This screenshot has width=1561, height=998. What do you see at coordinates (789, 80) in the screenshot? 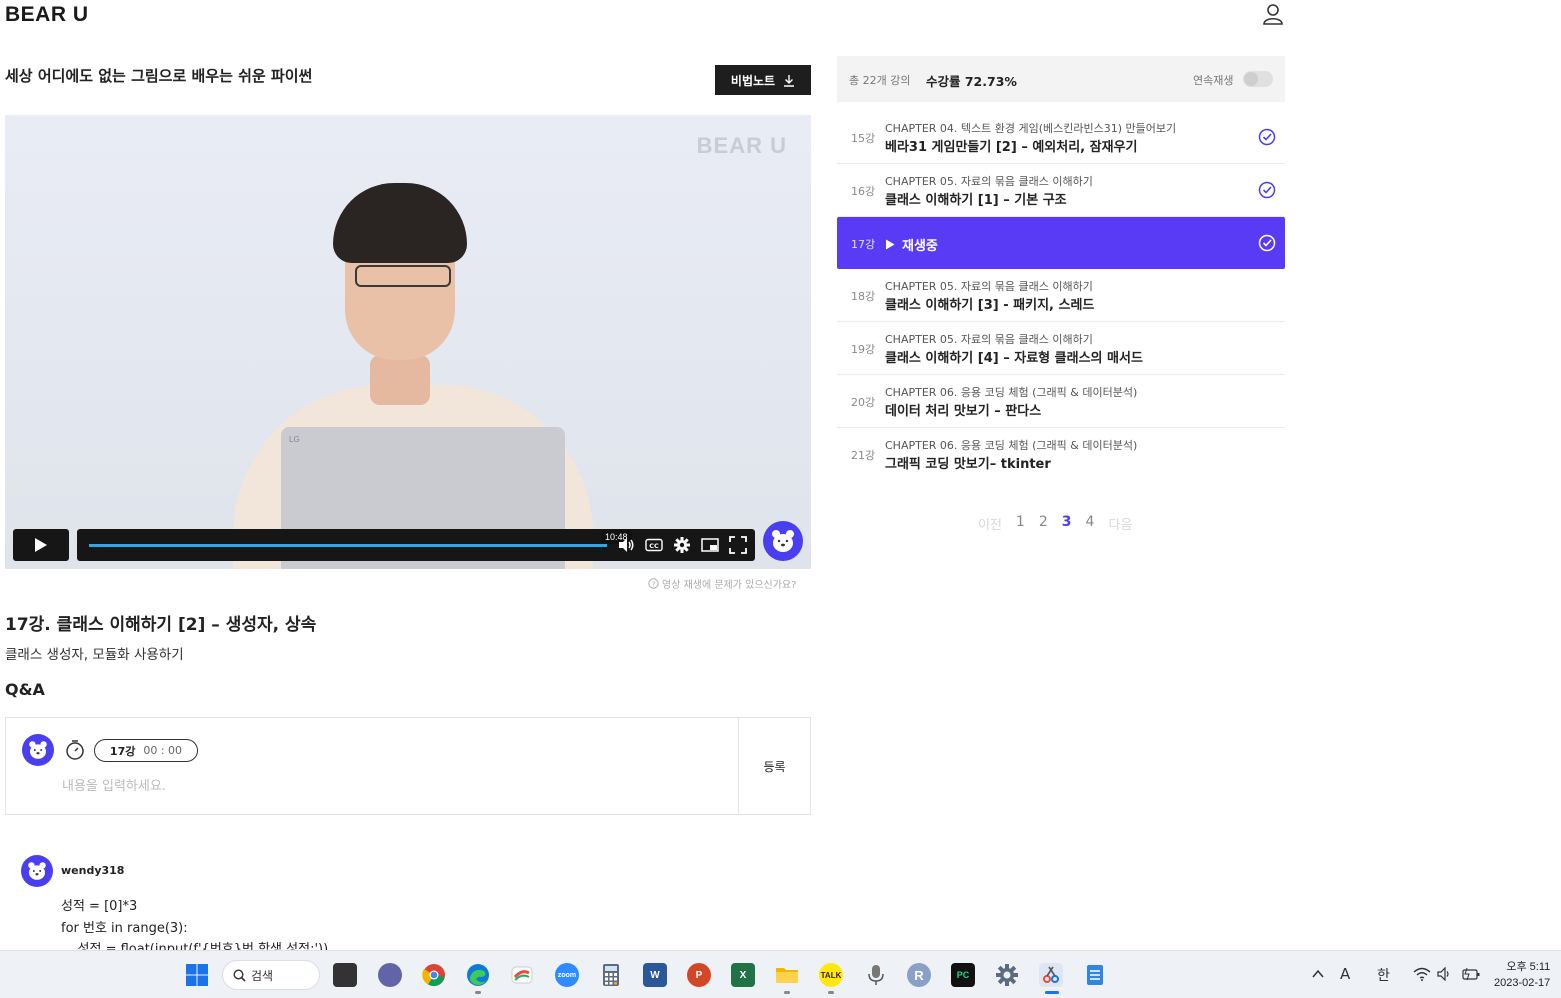
I see `download-icon` at bounding box center [789, 80].